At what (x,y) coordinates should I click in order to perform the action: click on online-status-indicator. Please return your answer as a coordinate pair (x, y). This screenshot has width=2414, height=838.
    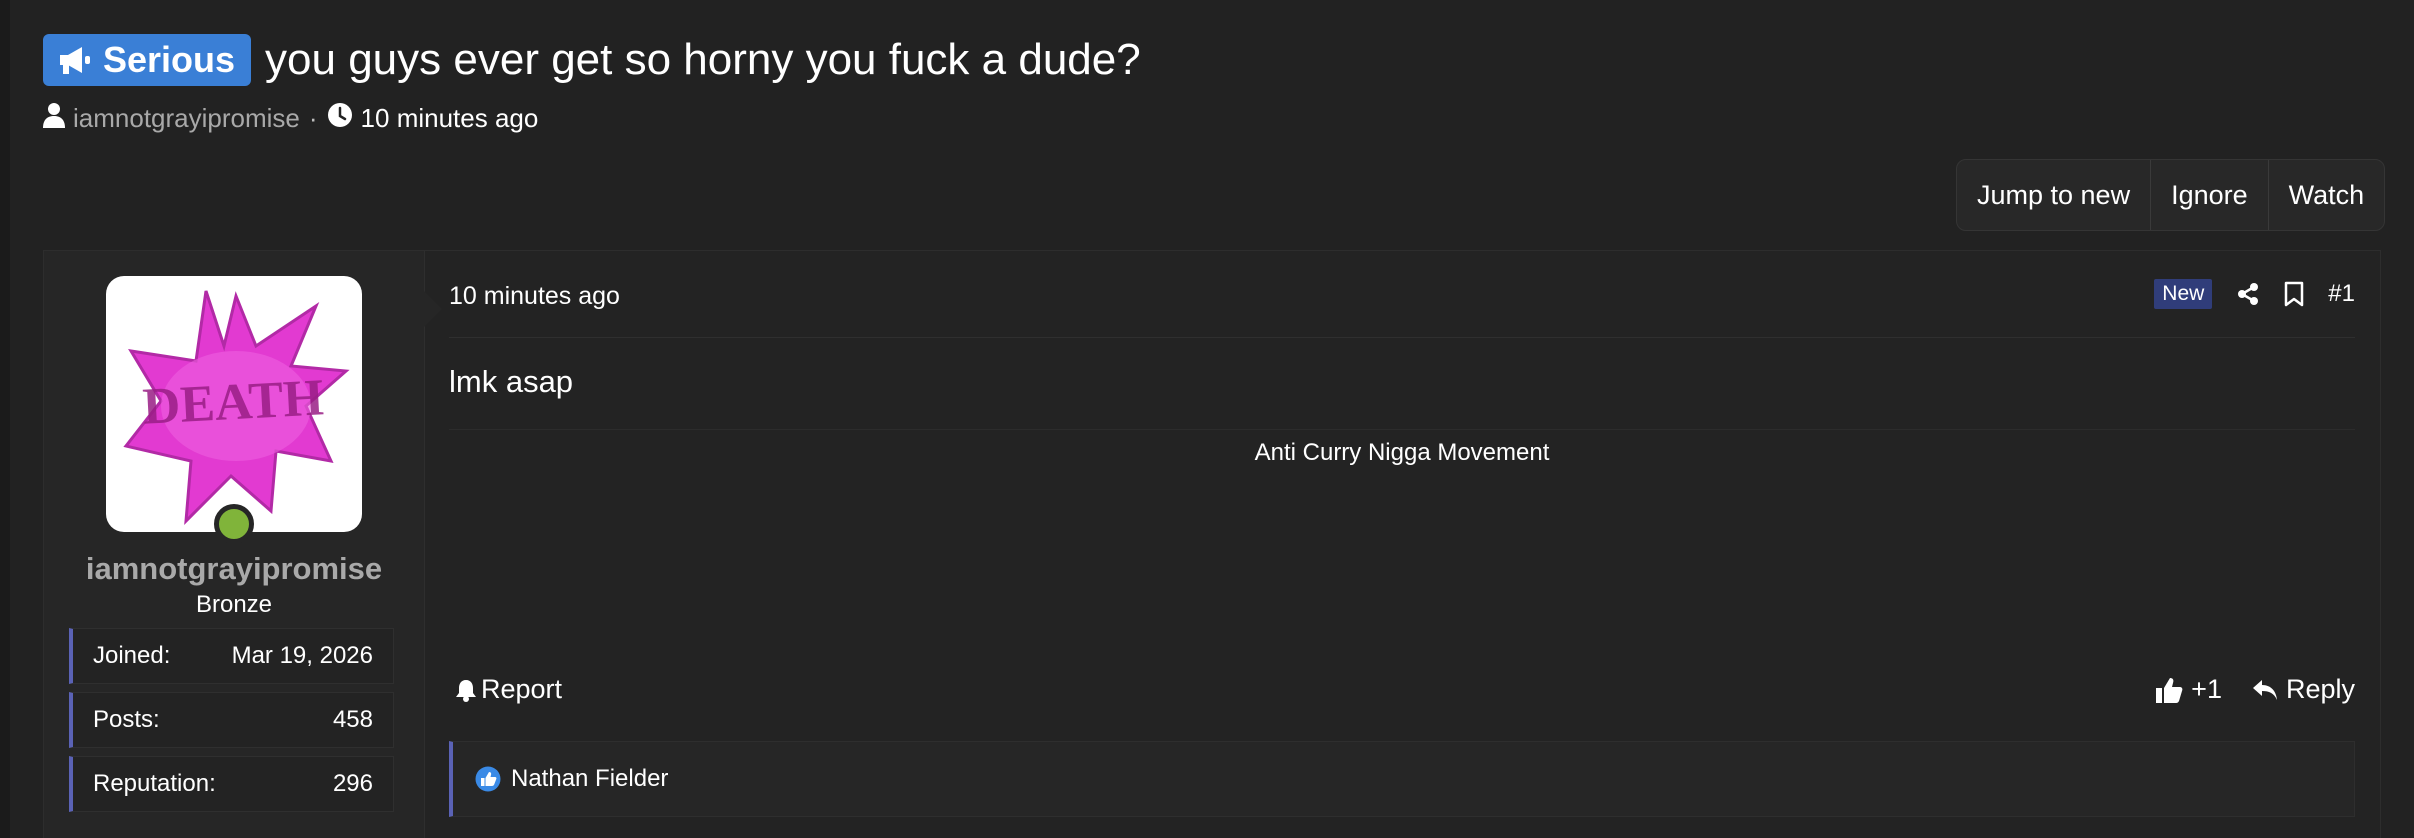
    Looking at the image, I should click on (234, 524).